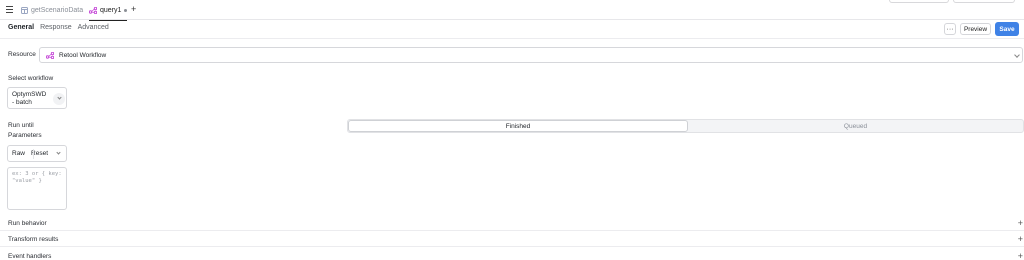  Describe the element at coordinates (29, 98) in the screenshot. I see `workflow-value: OptymSWD - batch` at that location.